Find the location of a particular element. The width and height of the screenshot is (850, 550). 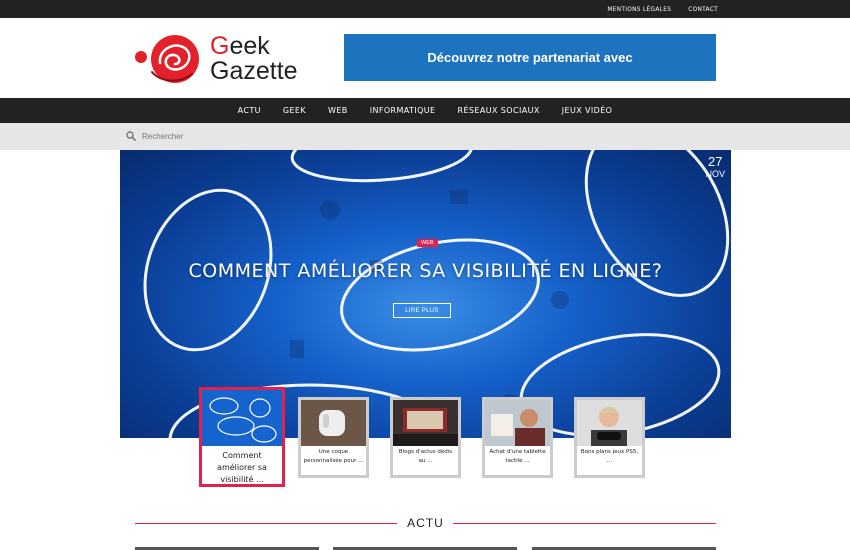

search-bar is located at coordinates (425, 136).